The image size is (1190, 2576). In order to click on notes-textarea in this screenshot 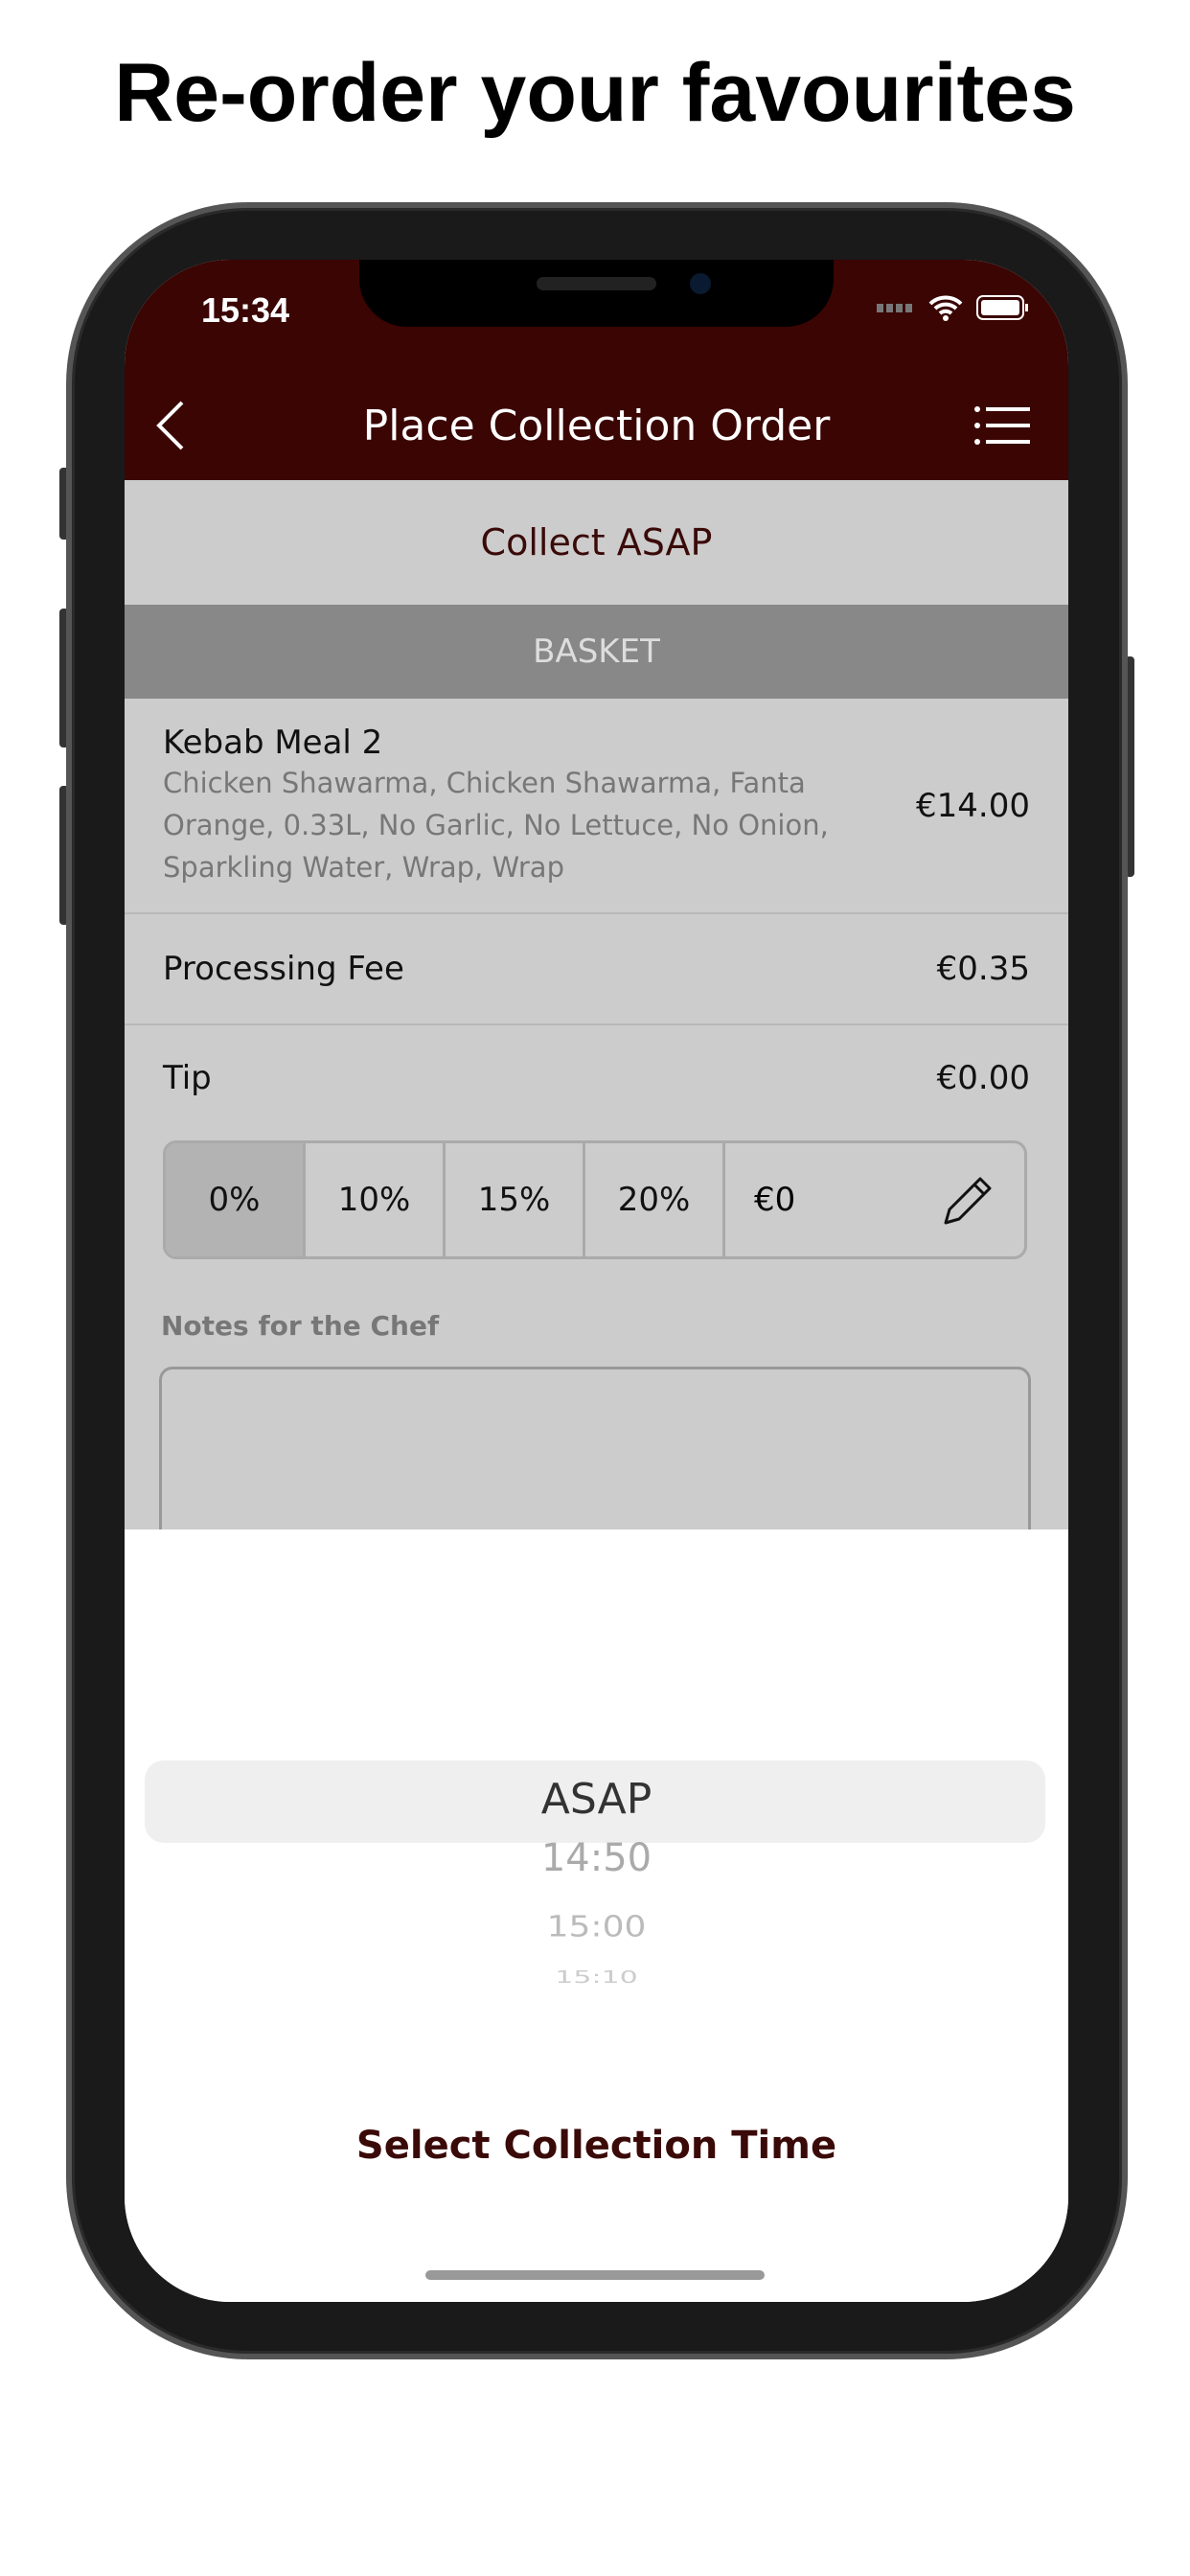, I will do `click(595, 1448)`.